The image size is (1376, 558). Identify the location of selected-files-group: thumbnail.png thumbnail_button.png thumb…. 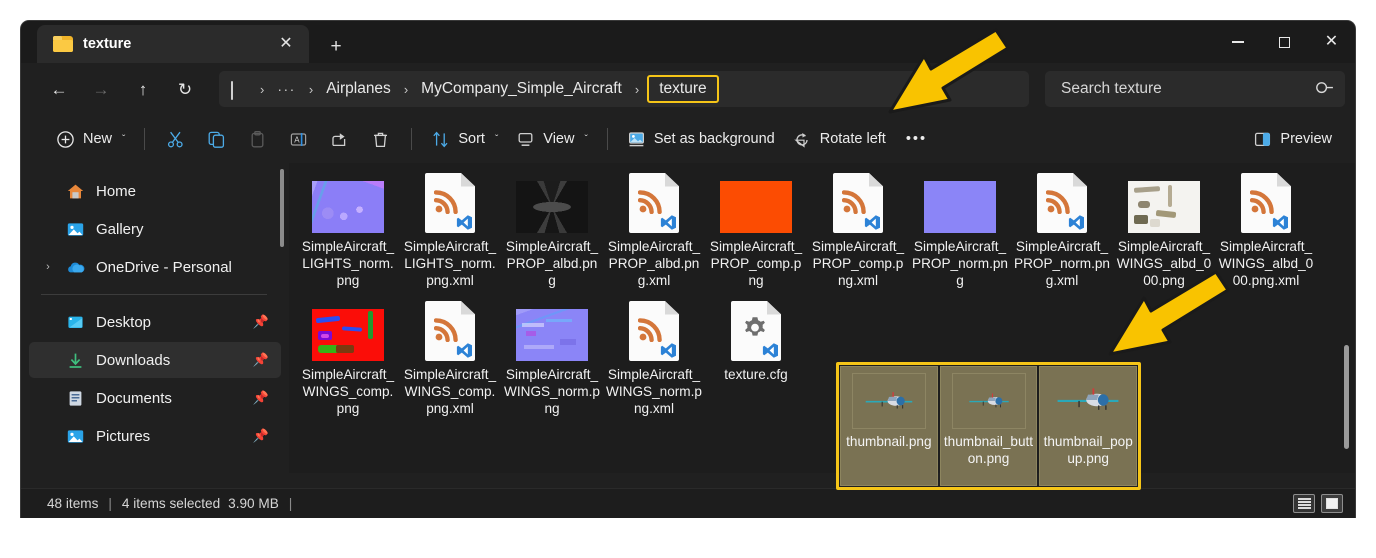
(988, 426).